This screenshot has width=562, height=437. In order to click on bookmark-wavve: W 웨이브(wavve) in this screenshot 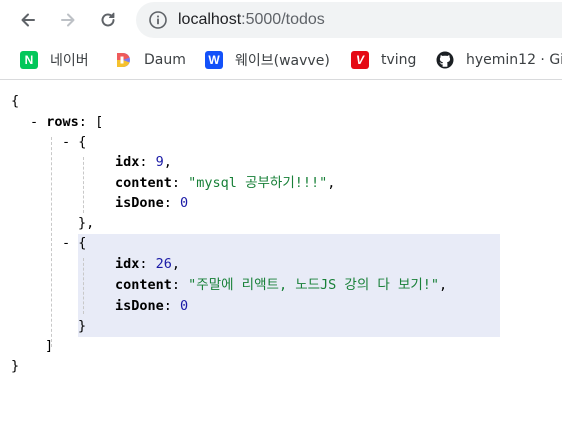, I will do `click(267, 60)`.